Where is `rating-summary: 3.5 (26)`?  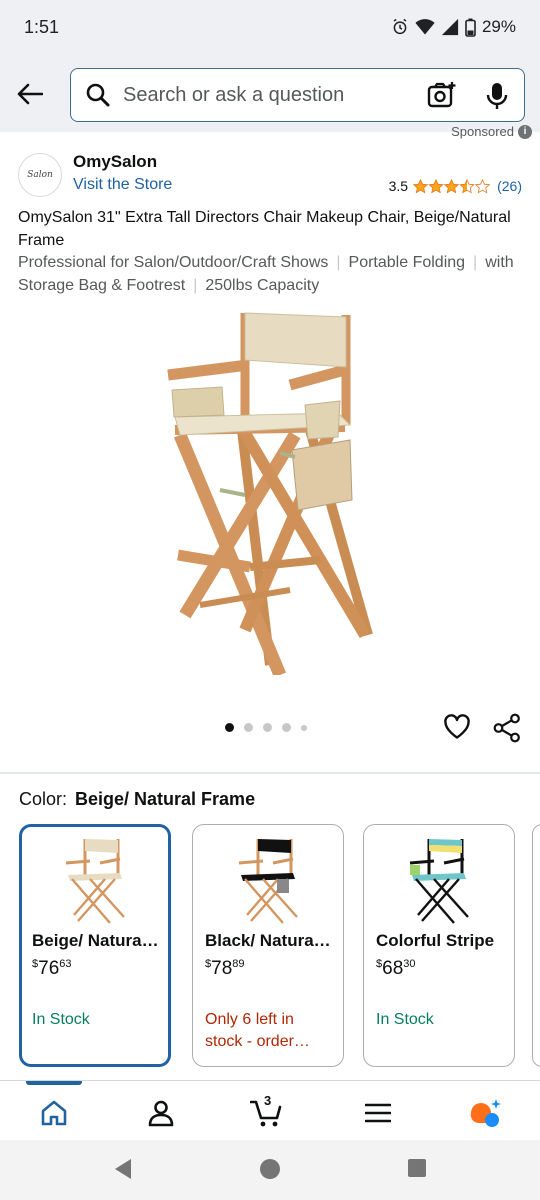
rating-summary: 3.5 (26) is located at coordinates (455, 186).